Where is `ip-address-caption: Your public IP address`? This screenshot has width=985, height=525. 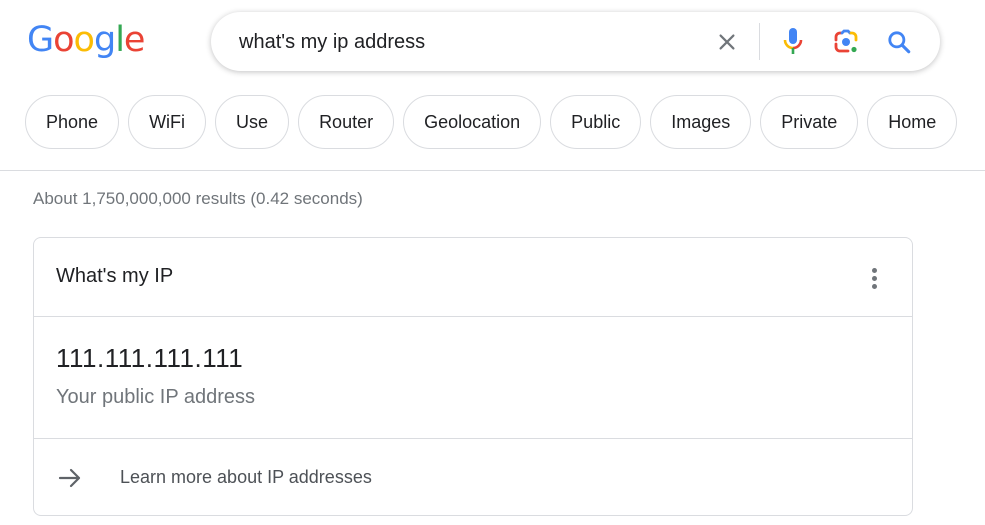 ip-address-caption: Your public IP address is located at coordinates (156, 397).